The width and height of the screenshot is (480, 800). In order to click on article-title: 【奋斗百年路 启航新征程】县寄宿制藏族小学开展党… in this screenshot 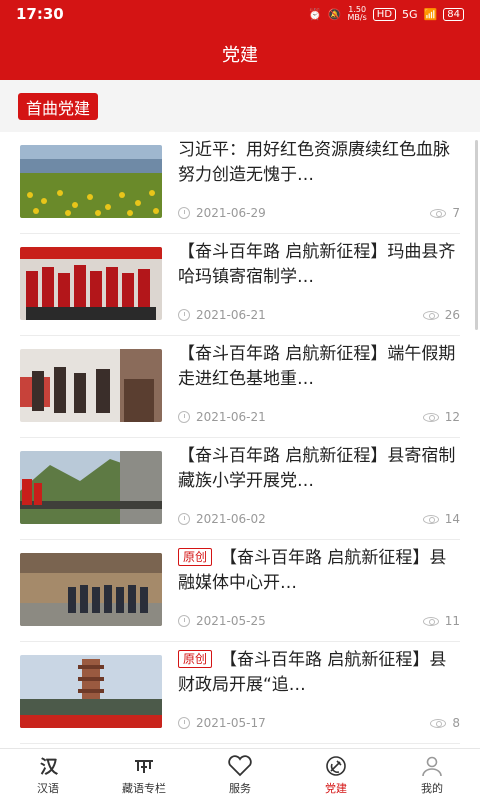, I will do `click(319, 469)`.